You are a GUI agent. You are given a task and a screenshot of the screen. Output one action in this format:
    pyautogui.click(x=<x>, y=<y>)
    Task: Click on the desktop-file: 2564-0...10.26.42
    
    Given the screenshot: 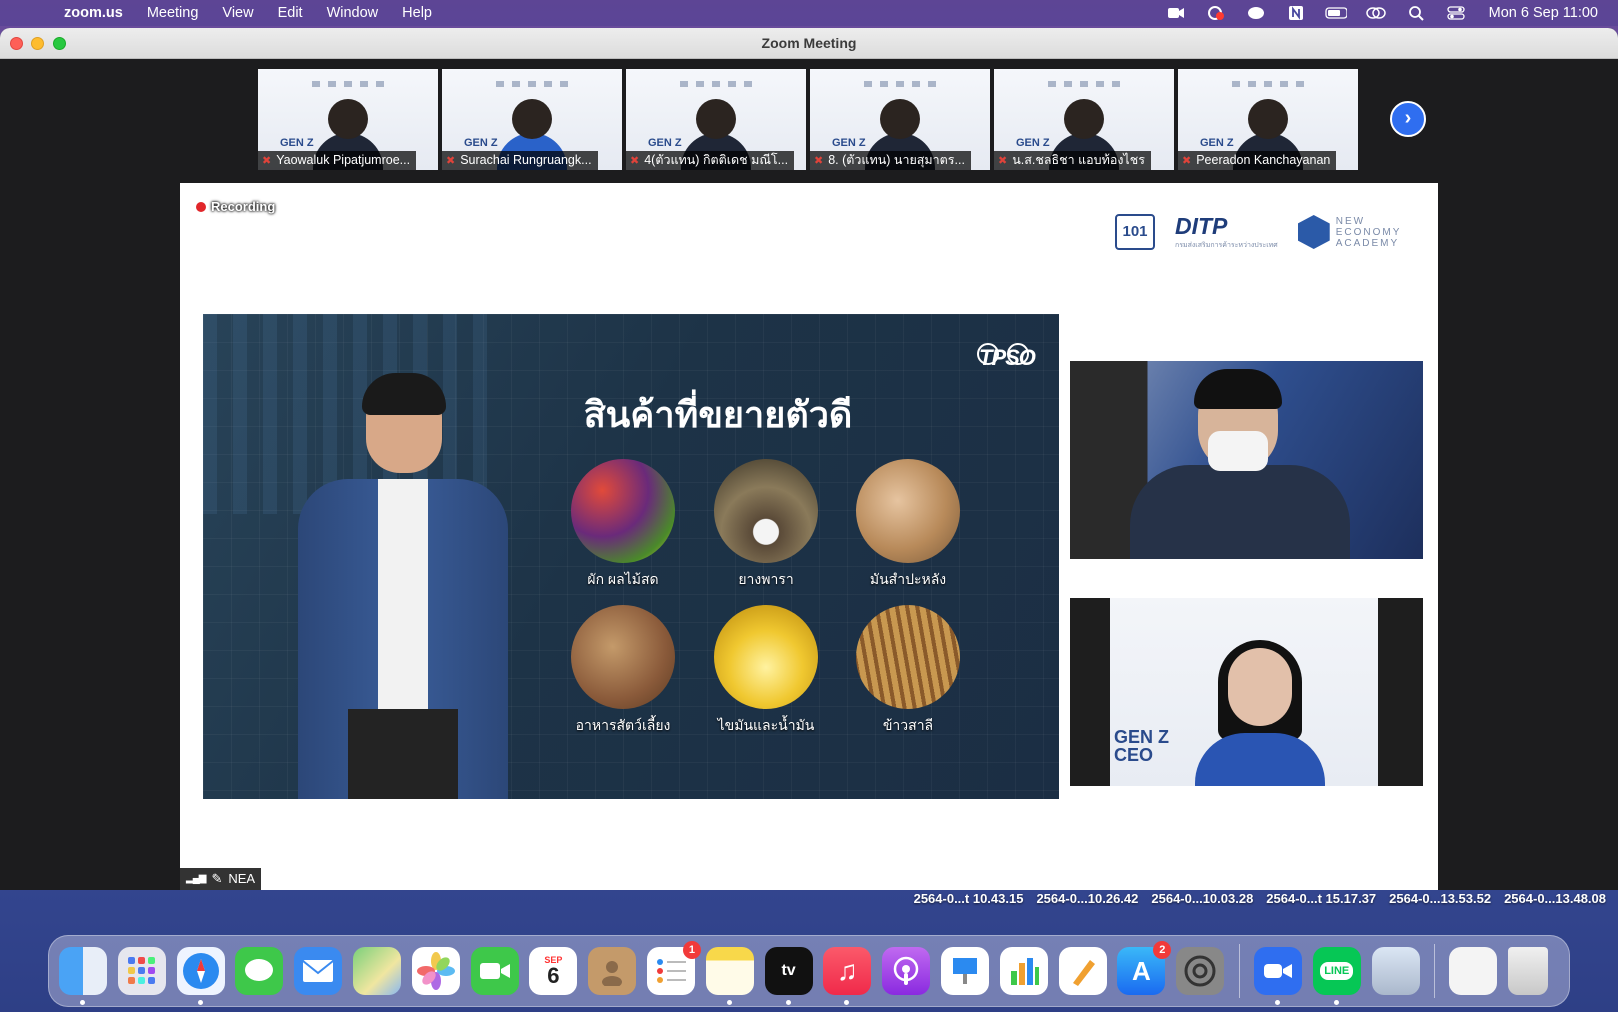 What is the action you would take?
    pyautogui.click(x=1087, y=898)
    